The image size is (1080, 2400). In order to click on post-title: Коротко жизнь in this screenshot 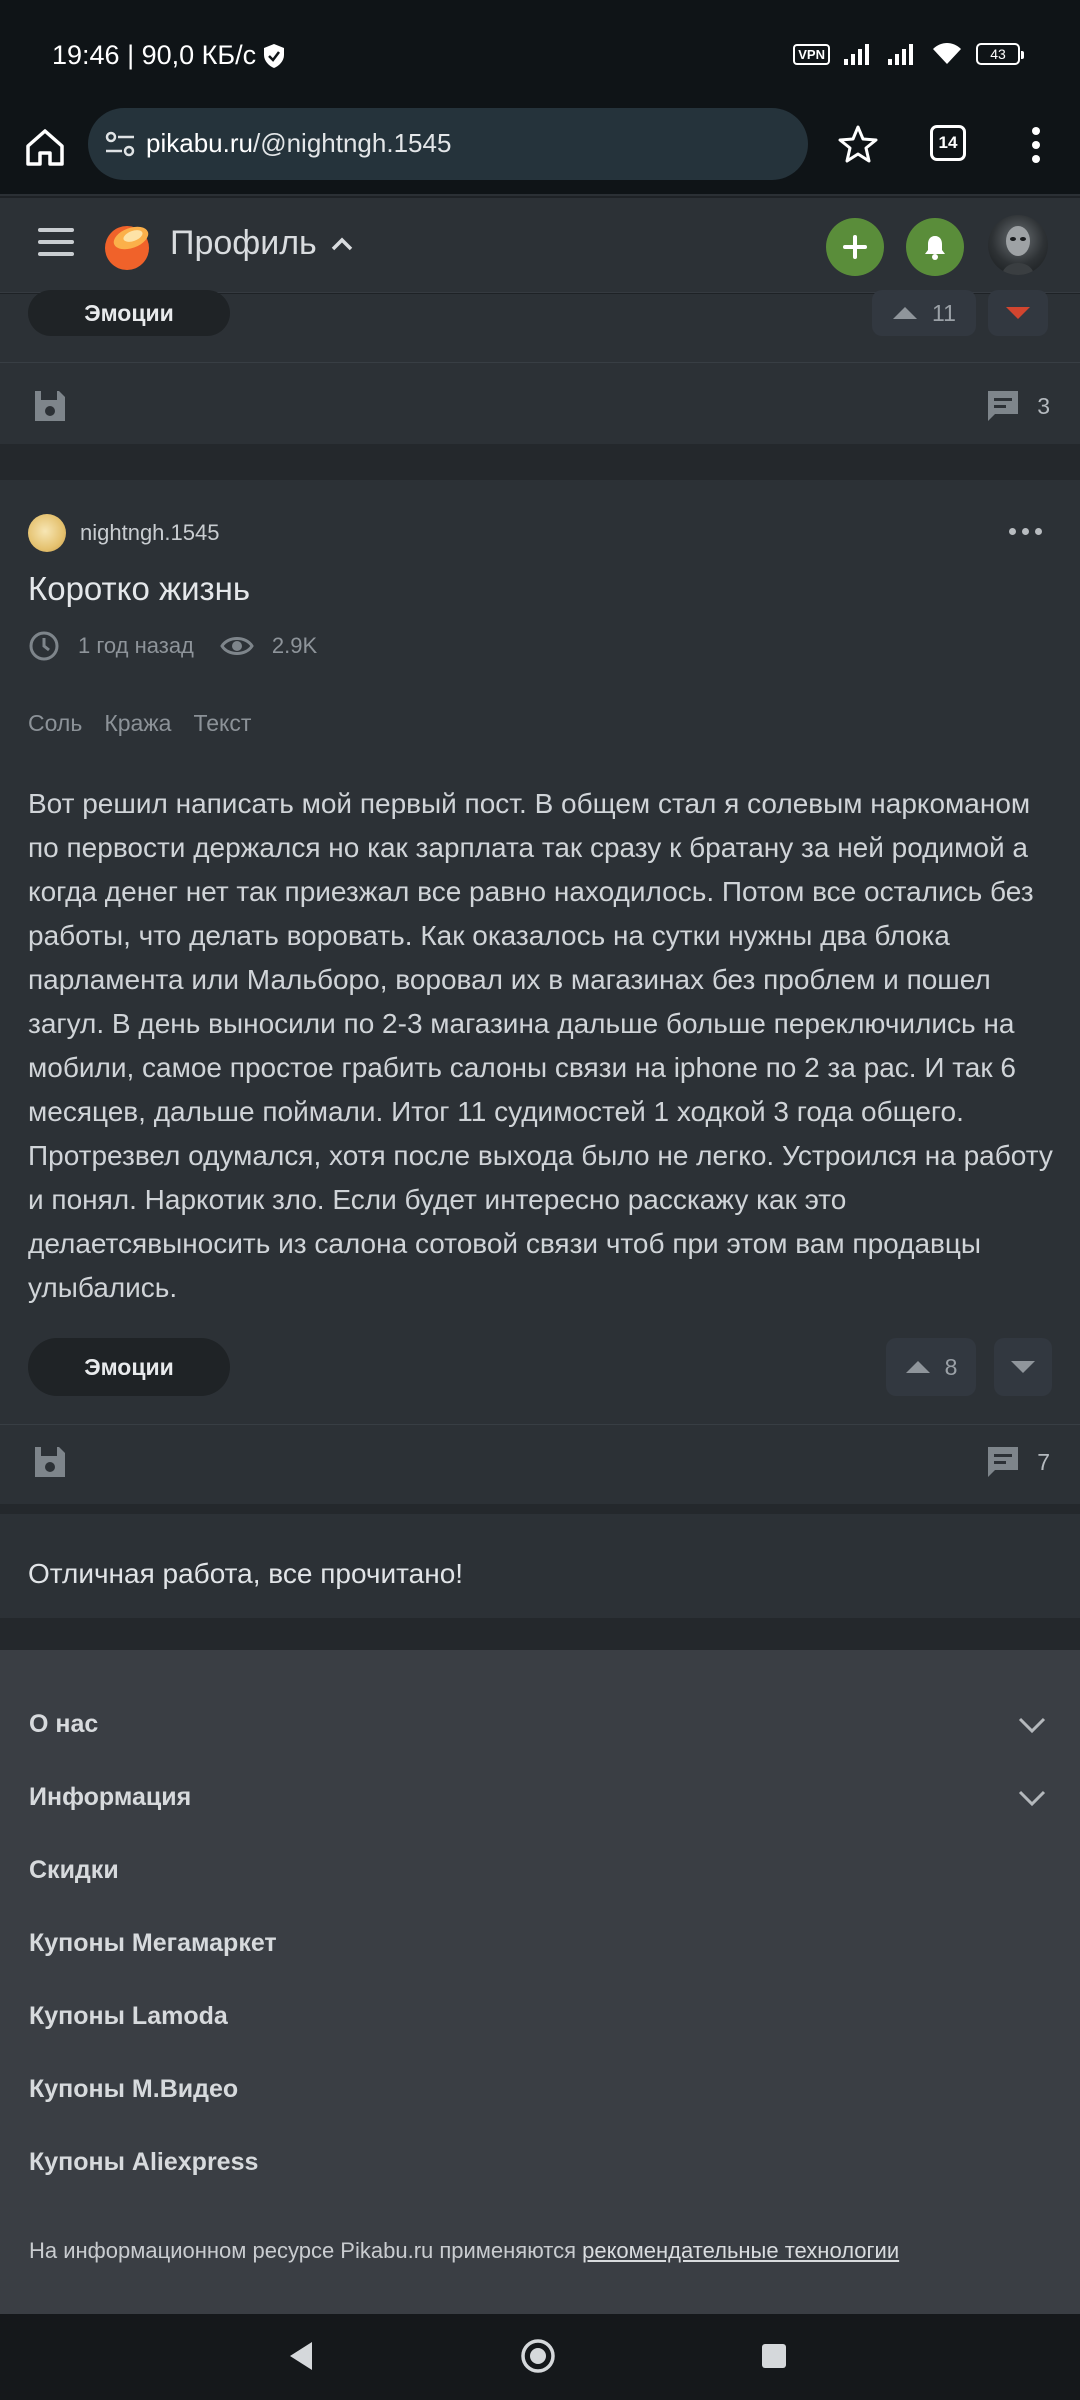, I will do `click(139, 589)`.